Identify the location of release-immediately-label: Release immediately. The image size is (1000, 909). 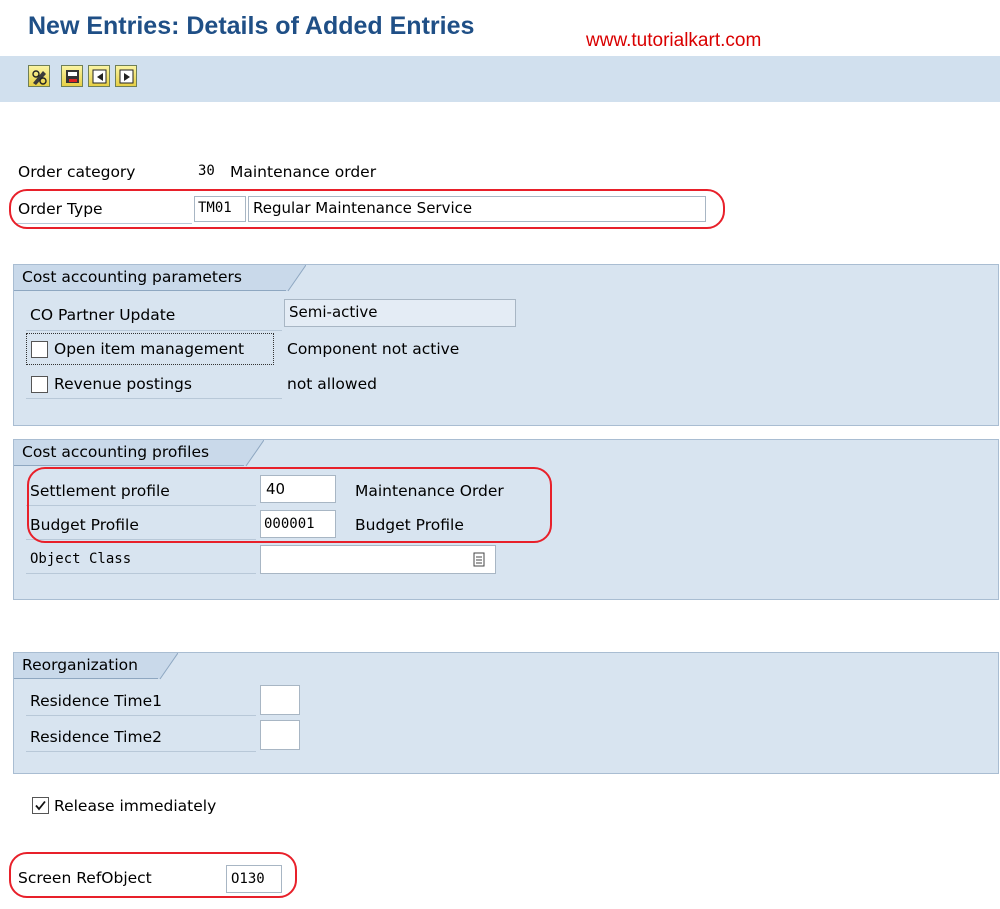
(135, 806).